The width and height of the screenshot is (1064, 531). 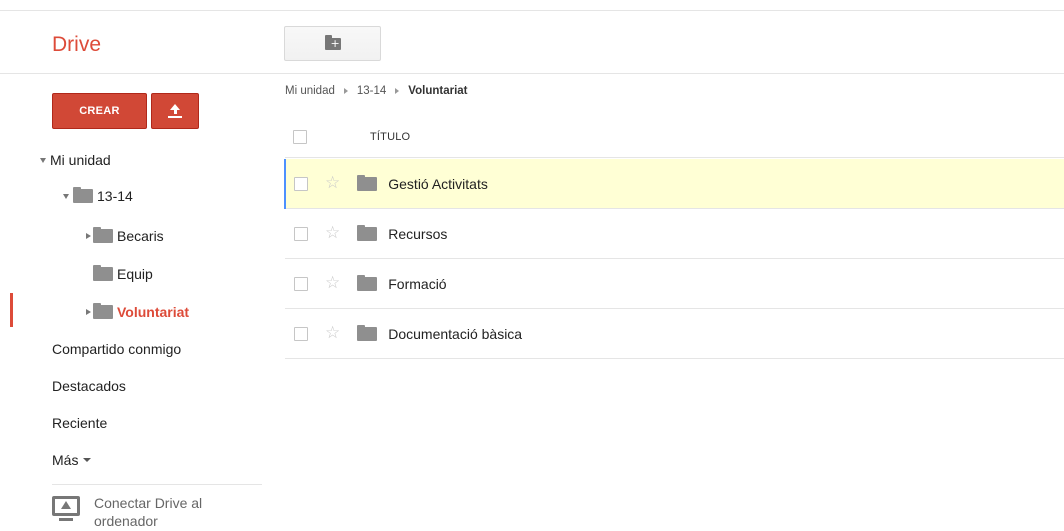 I want to click on breadcrumb-current: Voluntariat, so click(x=438, y=91).